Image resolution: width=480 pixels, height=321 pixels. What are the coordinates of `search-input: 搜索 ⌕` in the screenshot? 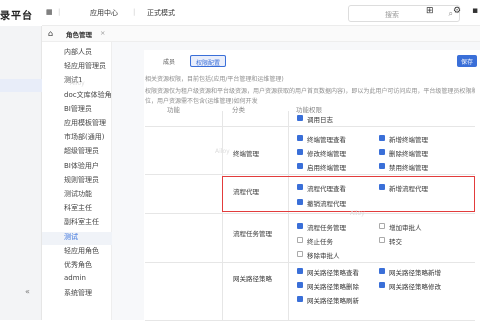 It's located at (404, 13).